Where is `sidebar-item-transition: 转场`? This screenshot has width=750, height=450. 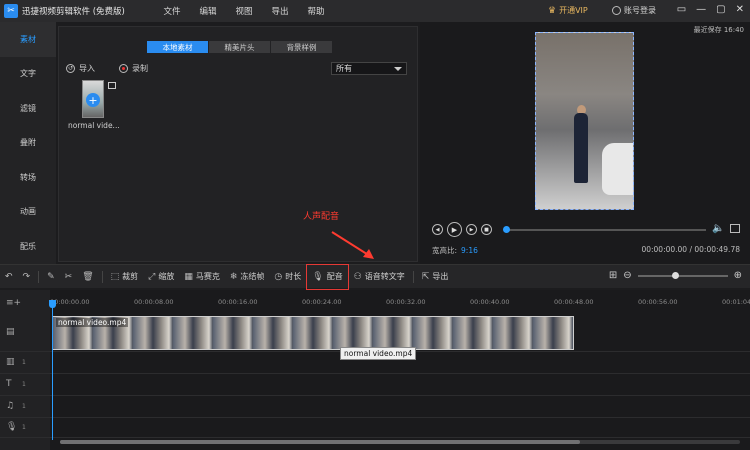
sidebar-item-transition: 转场 is located at coordinates (28, 177).